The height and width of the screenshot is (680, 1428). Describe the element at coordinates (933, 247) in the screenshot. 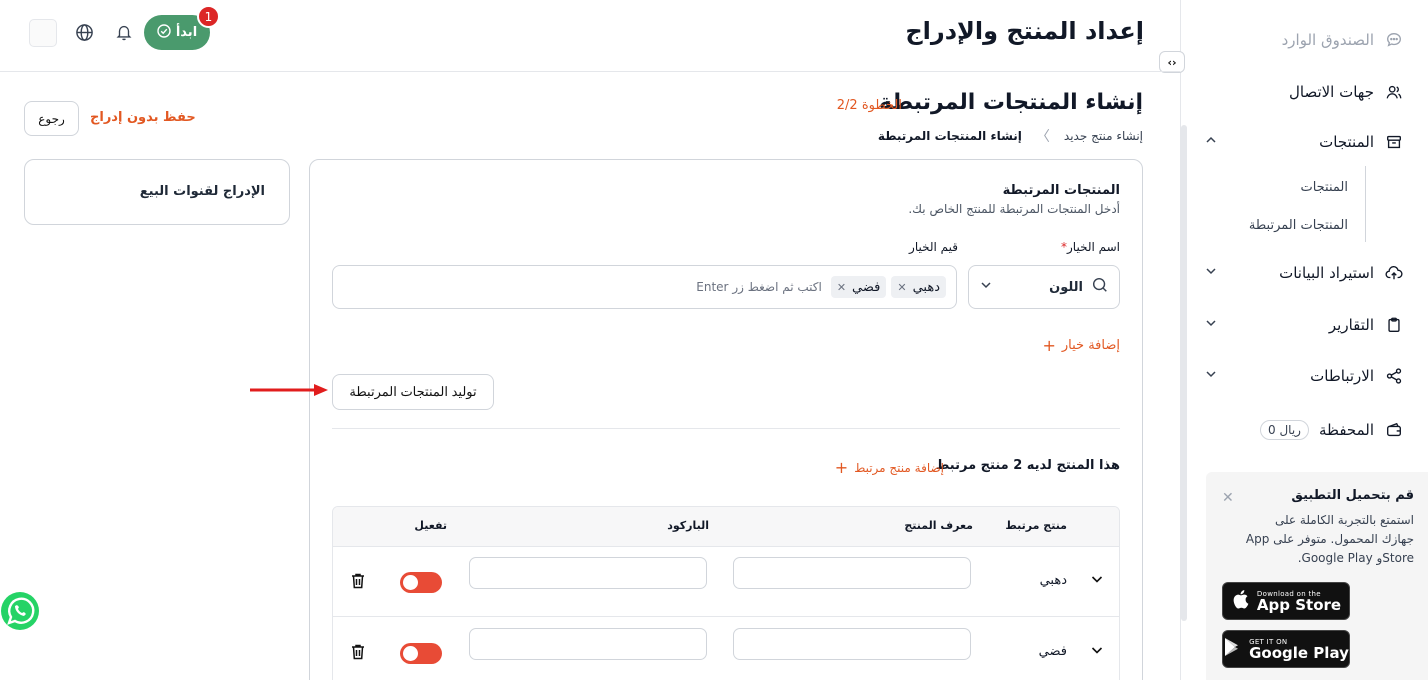

I see `option-values-label: قيم الخيار` at that location.